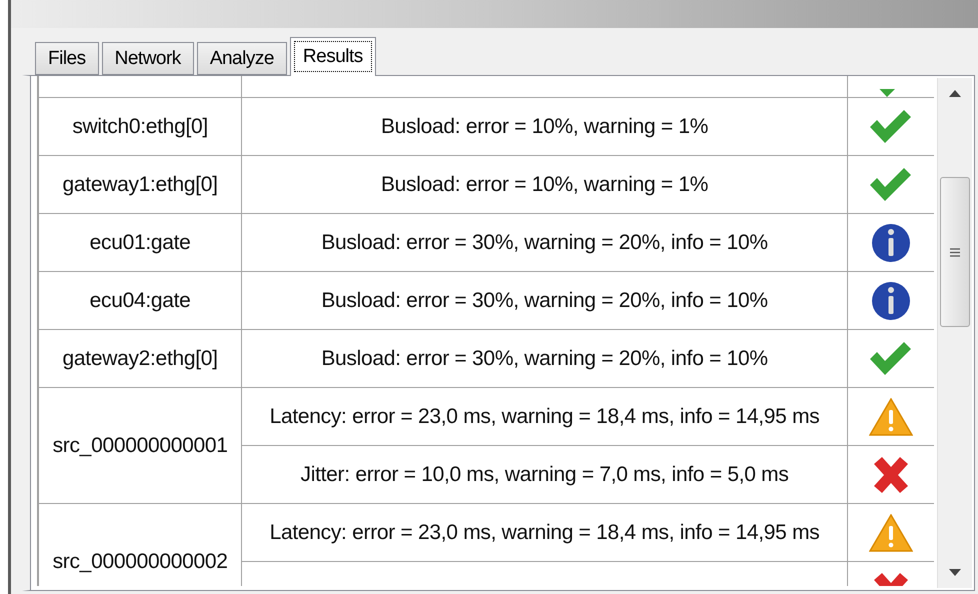 Image resolution: width=978 pixels, height=594 pixels. What do you see at coordinates (545, 475) in the screenshot?
I see `check-description-cell: Jitter: error = 10,0 ms, warning = 7,0 ms, info = 5,0 ms` at bounding box center [545, 475].